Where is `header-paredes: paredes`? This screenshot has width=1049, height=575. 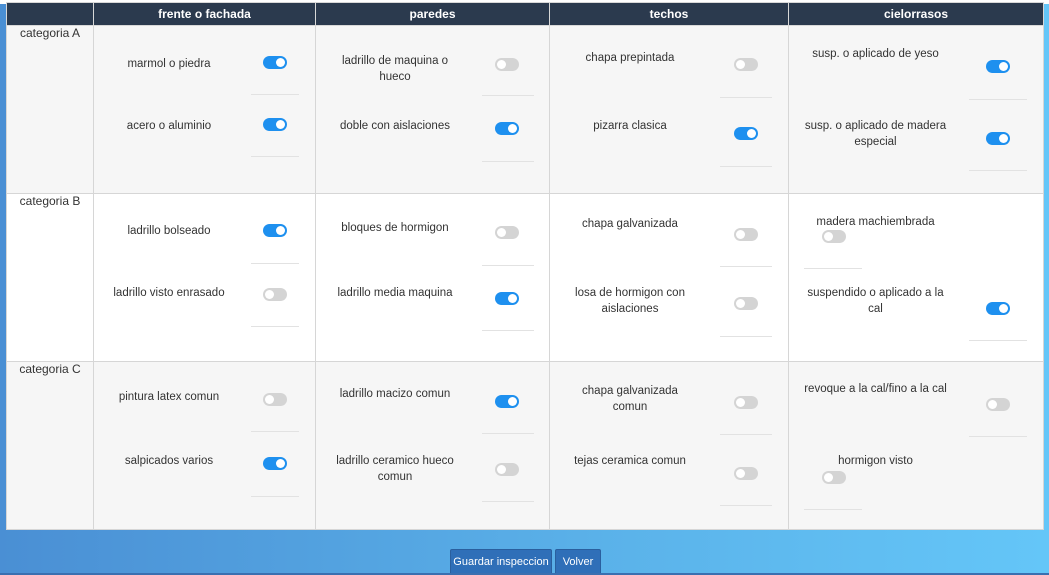
header-paredes: paredes is located at coordinates (432, 14).